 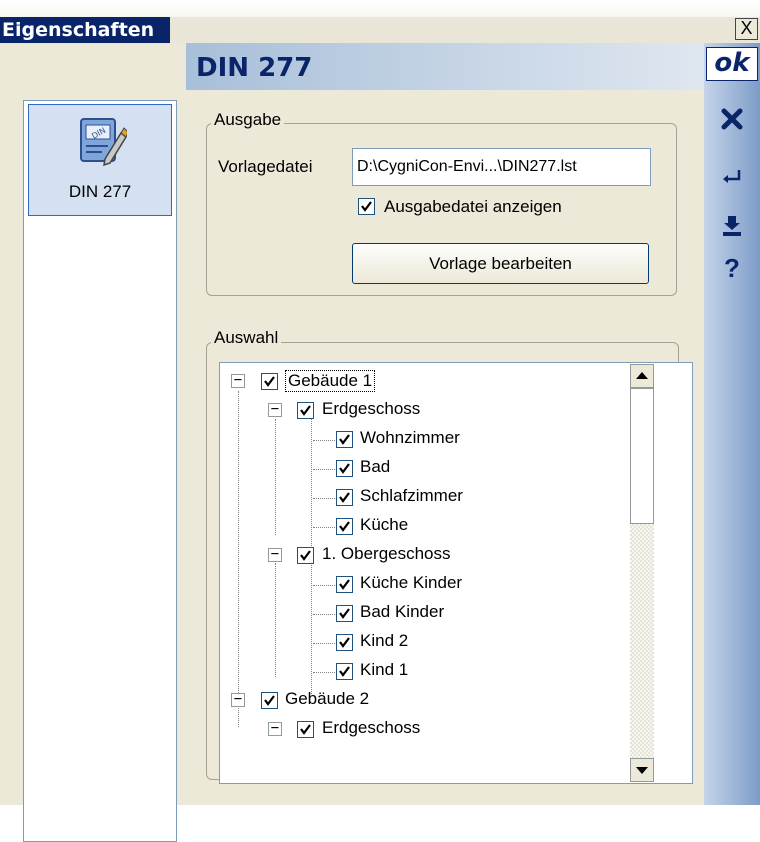 I want to click on cancel-button, so click(x=732, y=123).